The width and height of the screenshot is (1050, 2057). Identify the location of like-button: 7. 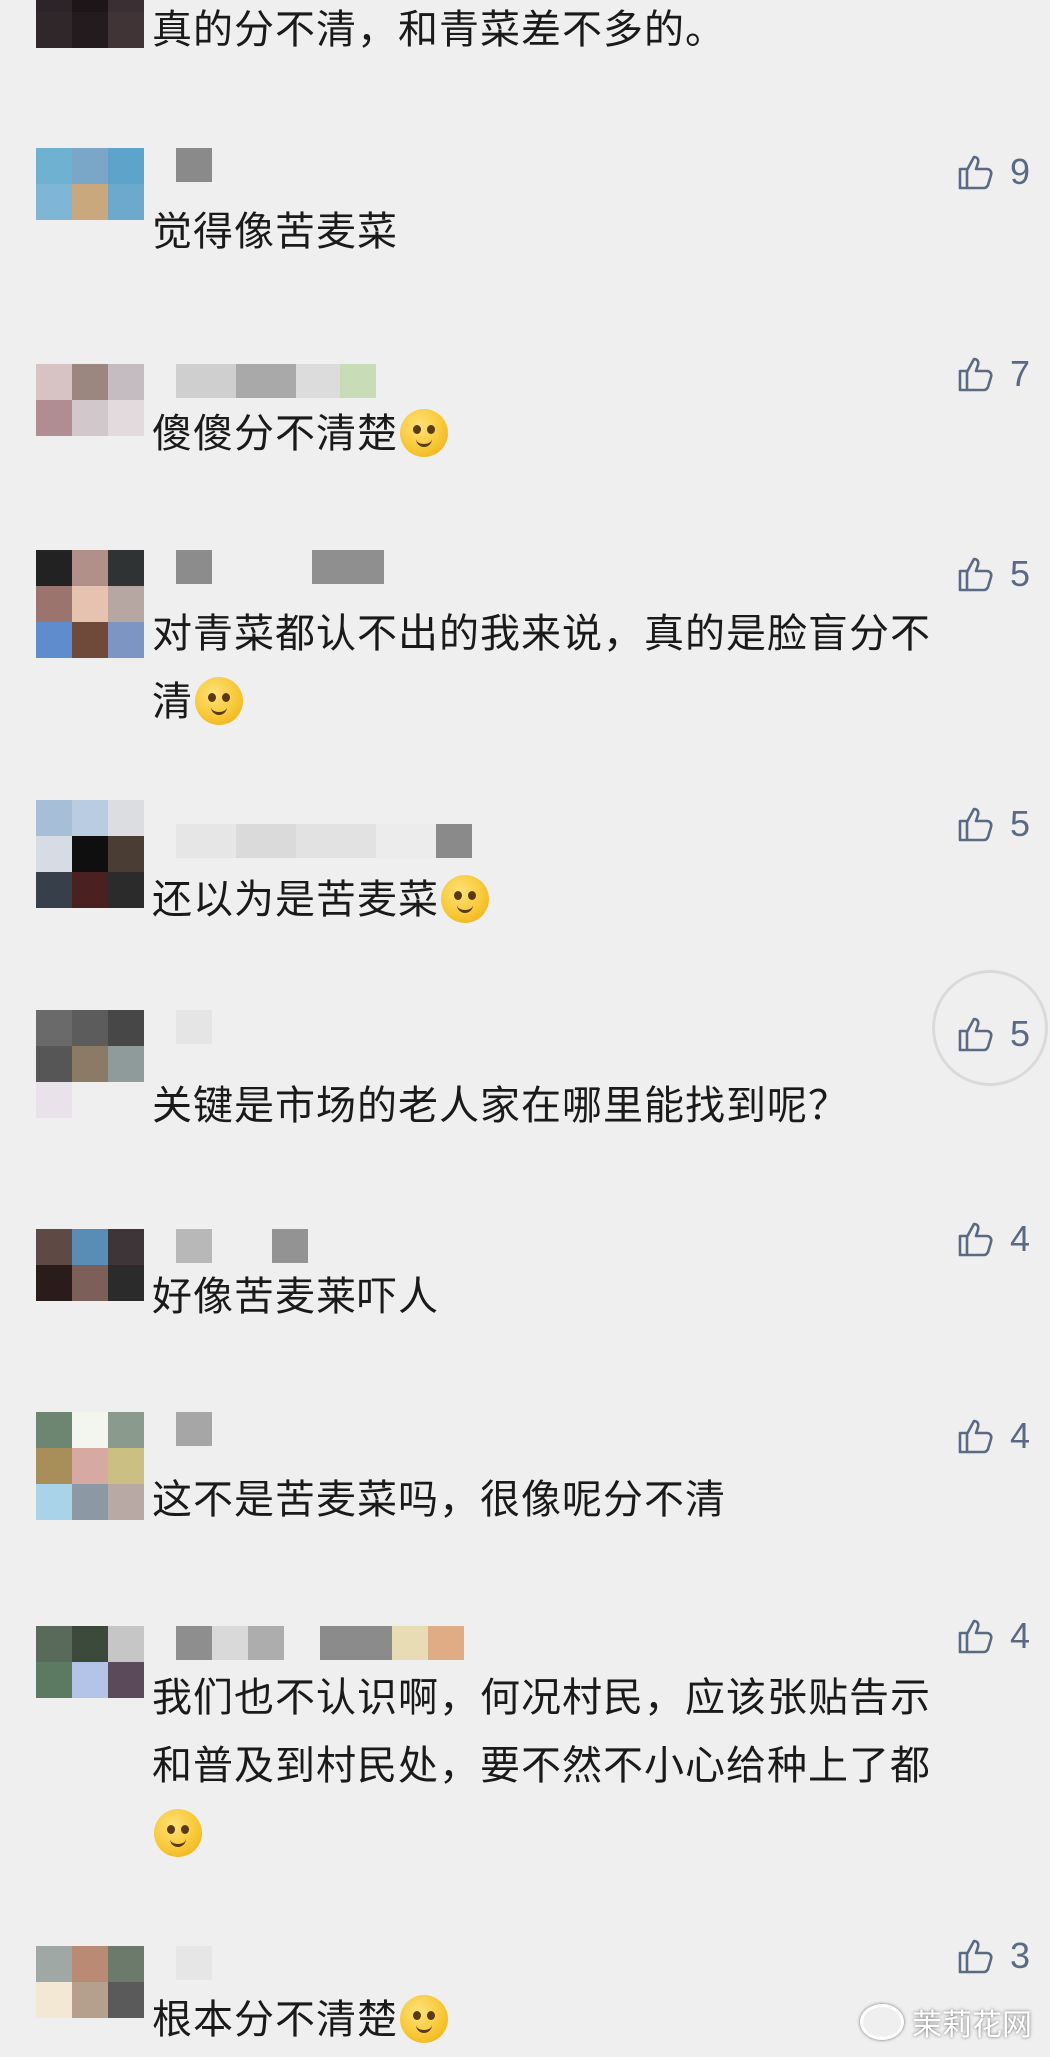
(993, 374).